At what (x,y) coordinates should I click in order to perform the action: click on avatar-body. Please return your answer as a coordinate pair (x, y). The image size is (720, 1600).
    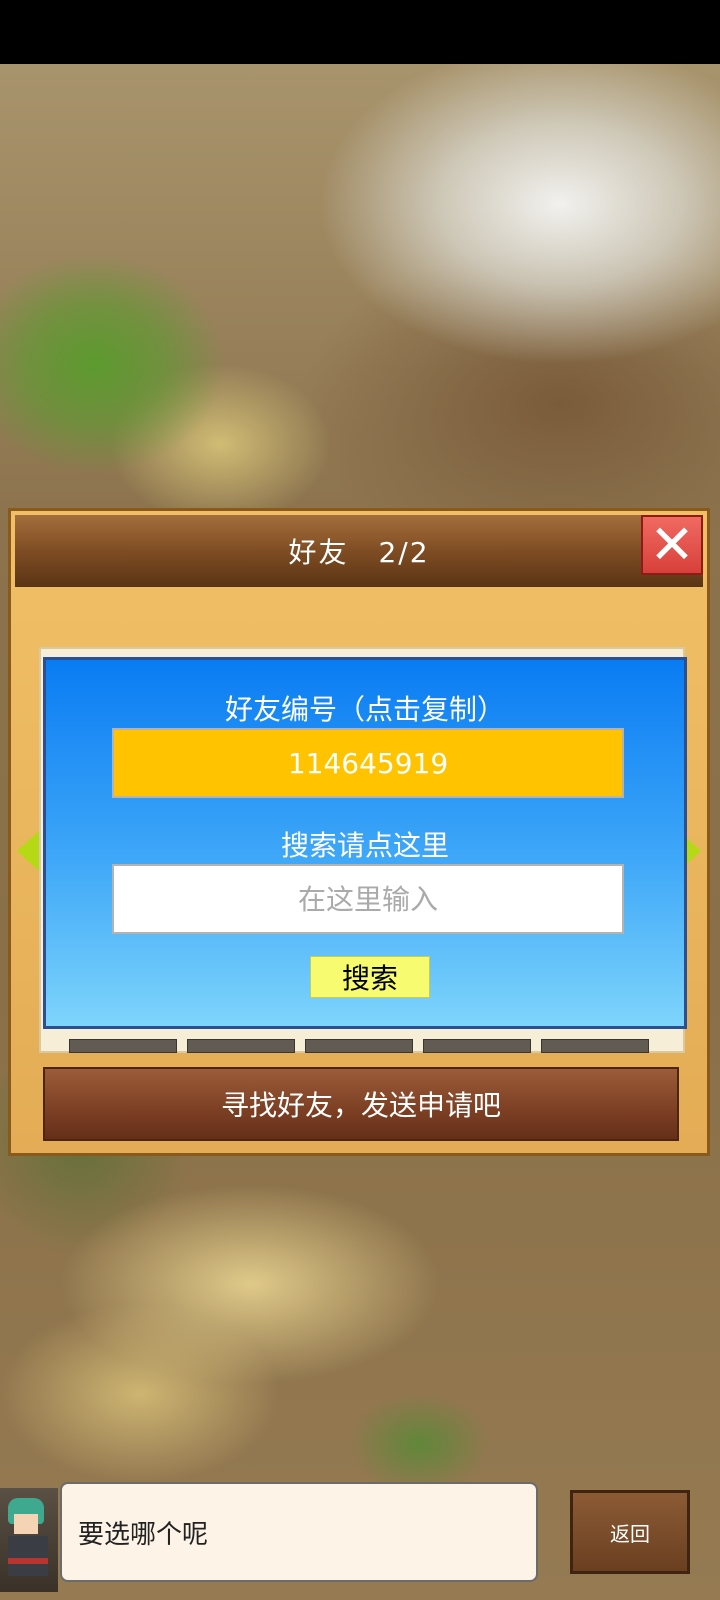
    Looking at the image, I should click on (28, 1556).